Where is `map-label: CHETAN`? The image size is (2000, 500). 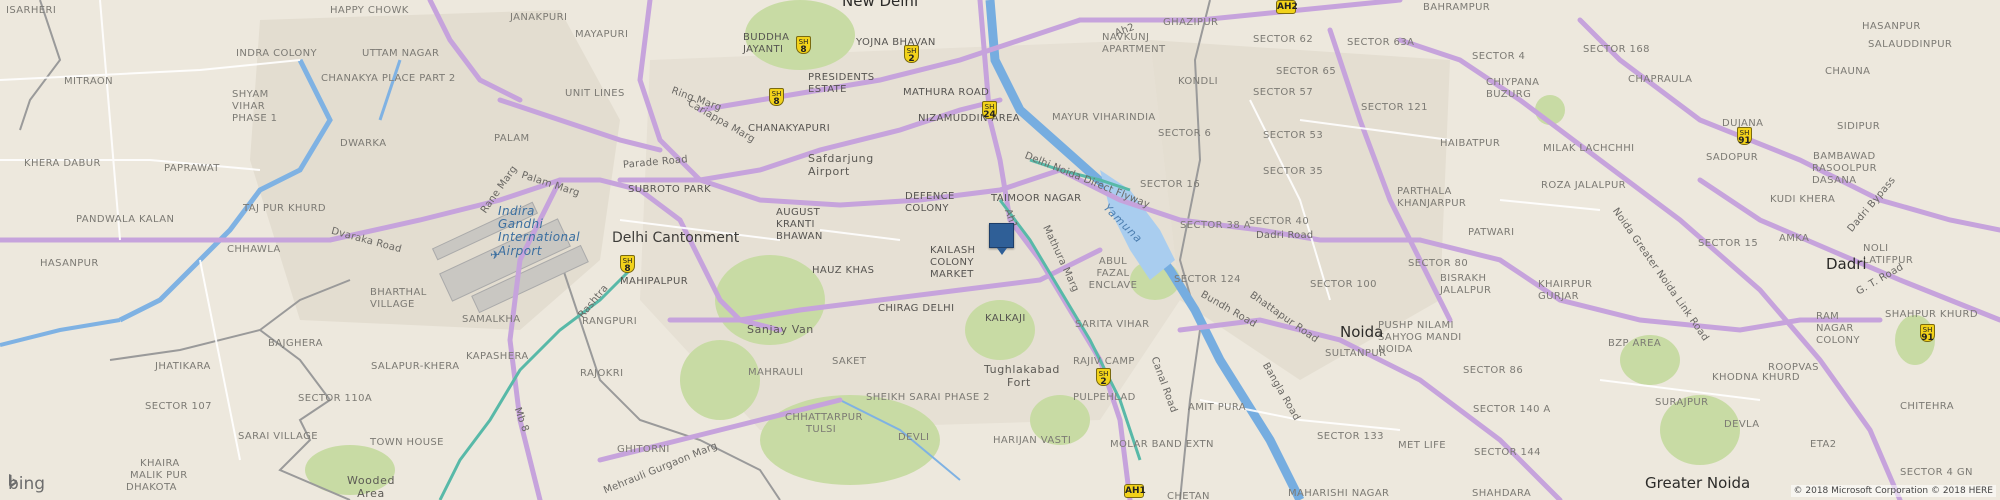
map-label: CHETAN is located at coordinates (1188, 495).